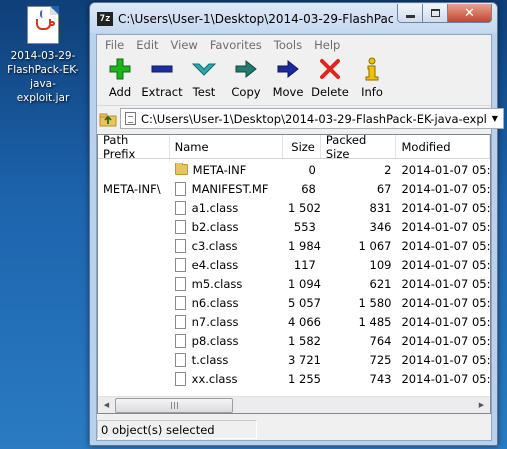 The height and width of the screenshot is (449, 507). I want to click on row-name-text: n7.class, so click(215, 321).